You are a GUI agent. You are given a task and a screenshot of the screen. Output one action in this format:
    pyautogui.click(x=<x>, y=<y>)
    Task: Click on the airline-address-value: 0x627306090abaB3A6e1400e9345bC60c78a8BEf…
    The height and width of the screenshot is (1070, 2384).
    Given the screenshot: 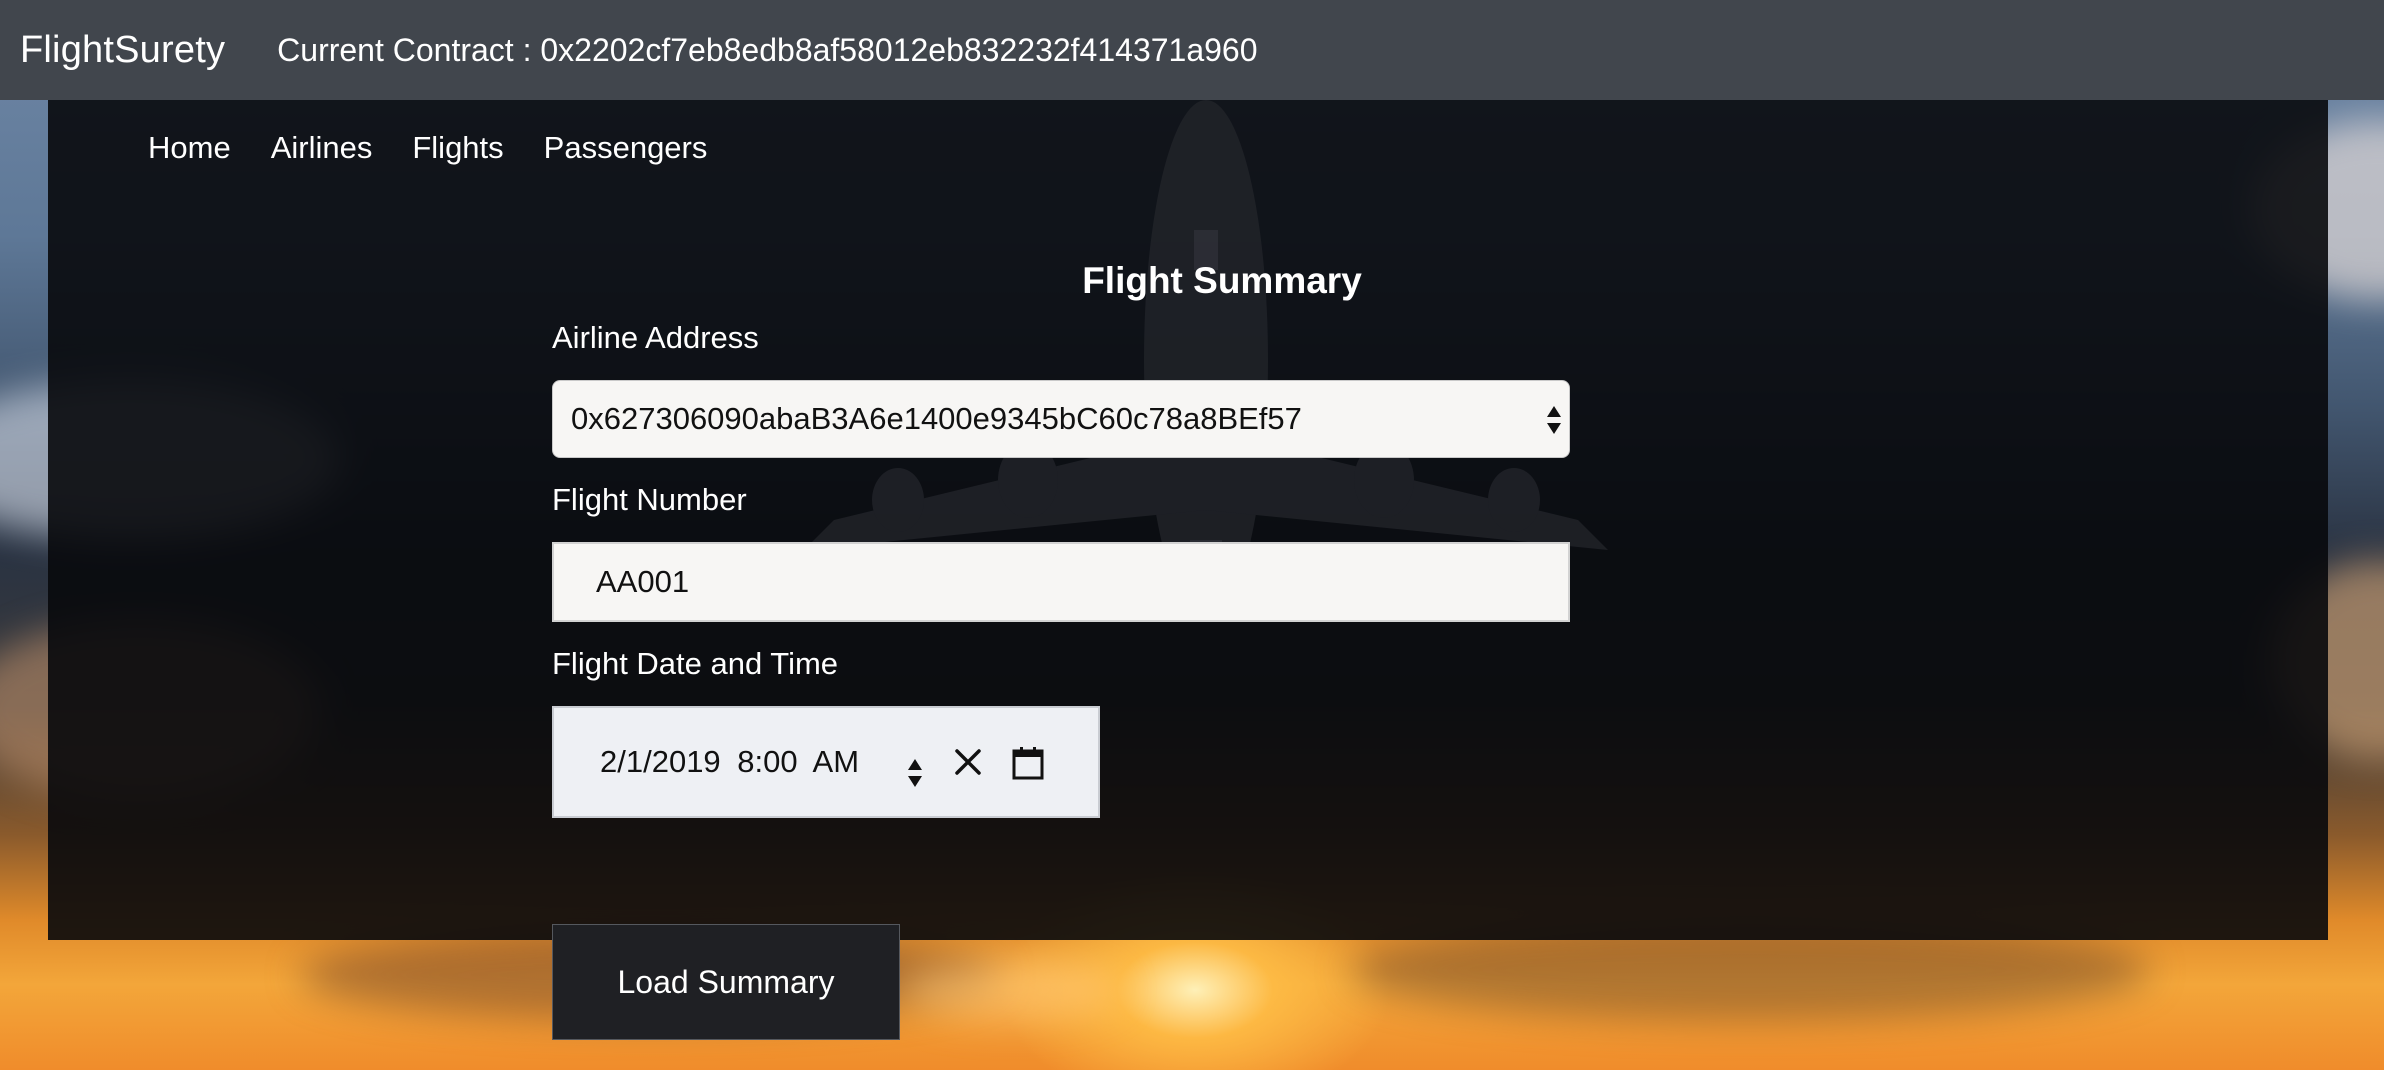 What is the action you would take?
    pyautogui.click(x=936, y=418)
    